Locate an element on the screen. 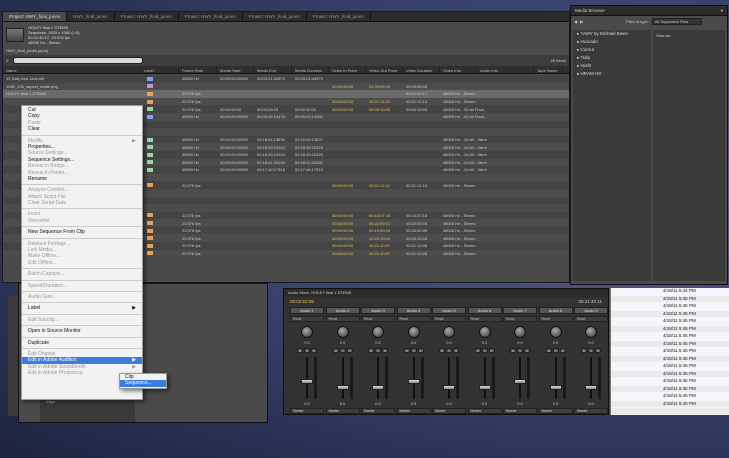 Image resolution: width=729 pixels, height=458 pixels. finder-row: 4/18/11 5:44 PM is located at coordinates (670, 292).